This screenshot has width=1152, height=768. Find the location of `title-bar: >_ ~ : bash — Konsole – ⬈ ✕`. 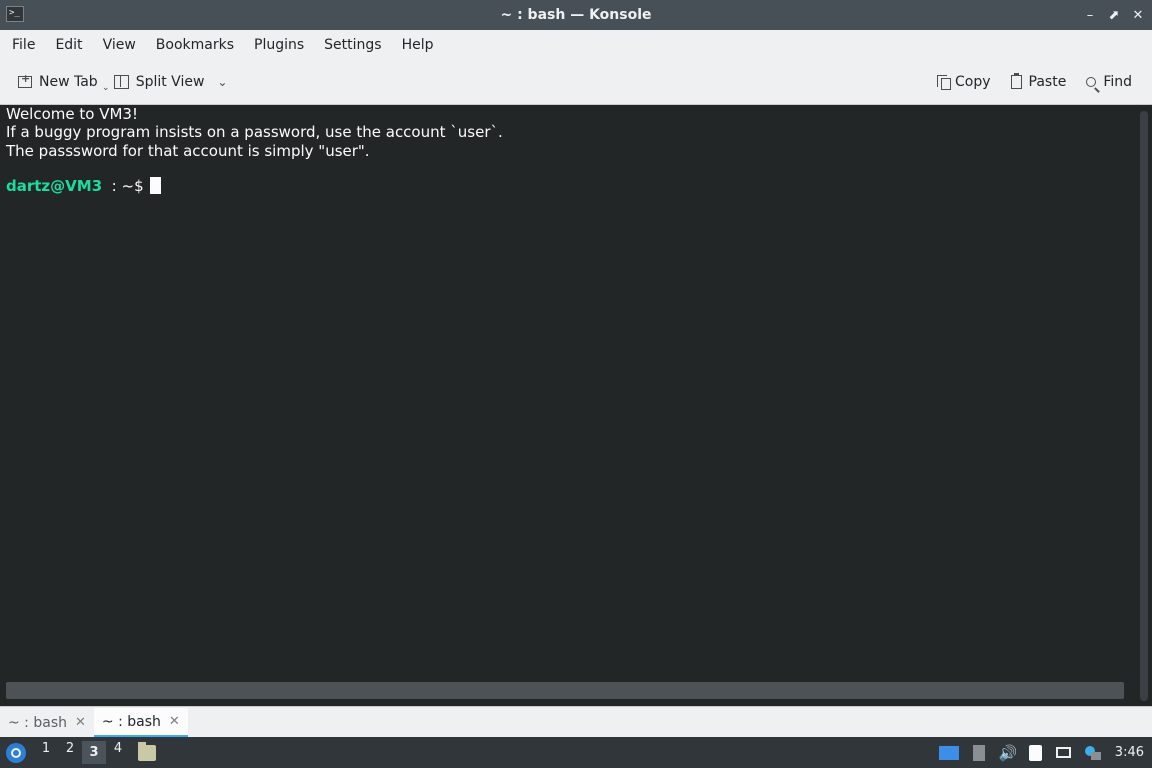

title-bar: >_ ~ : bash — Konsole – ⬈ ✕ is located at coordinates (576, 15).